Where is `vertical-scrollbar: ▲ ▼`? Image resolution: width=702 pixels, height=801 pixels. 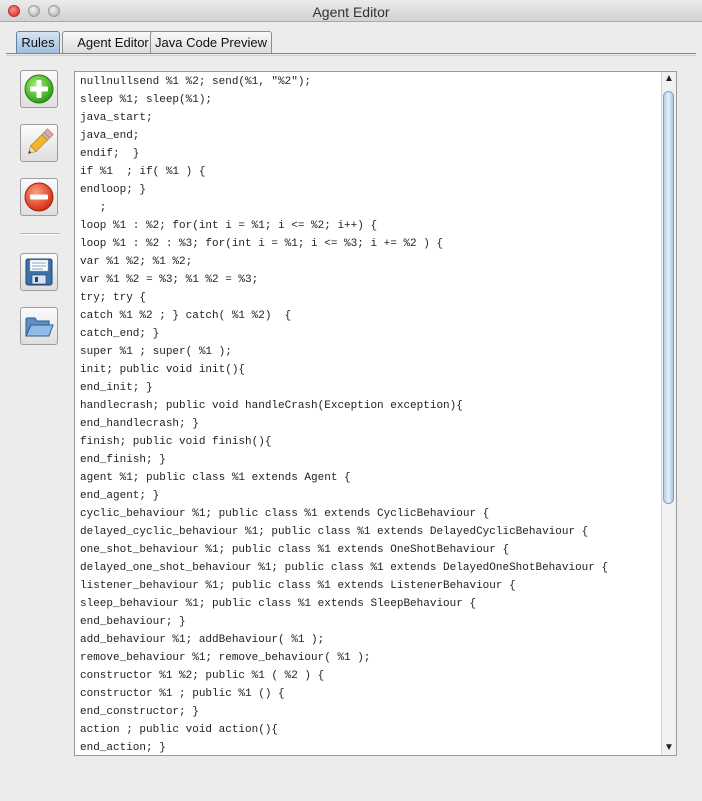 vertical-scrollbar: ▲ ▼ is located at coordinates (668, 413).